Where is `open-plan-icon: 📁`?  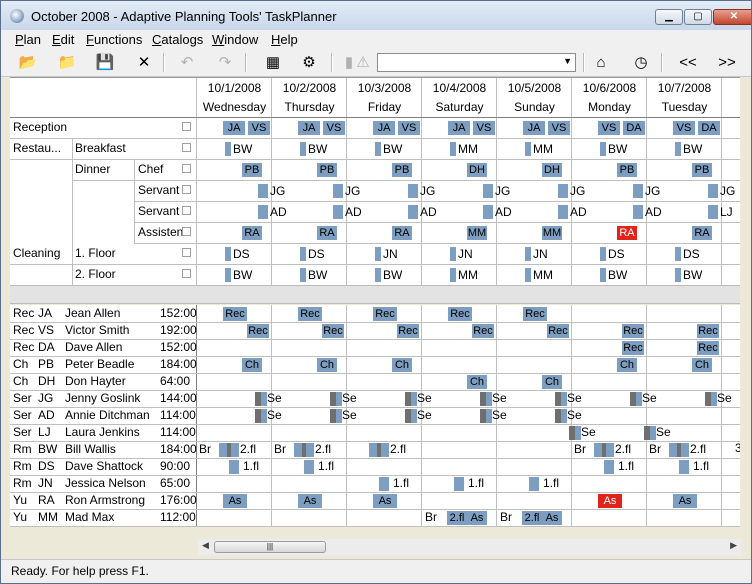
open-plan-icon: 📁 is located at coordinates (67, 62).